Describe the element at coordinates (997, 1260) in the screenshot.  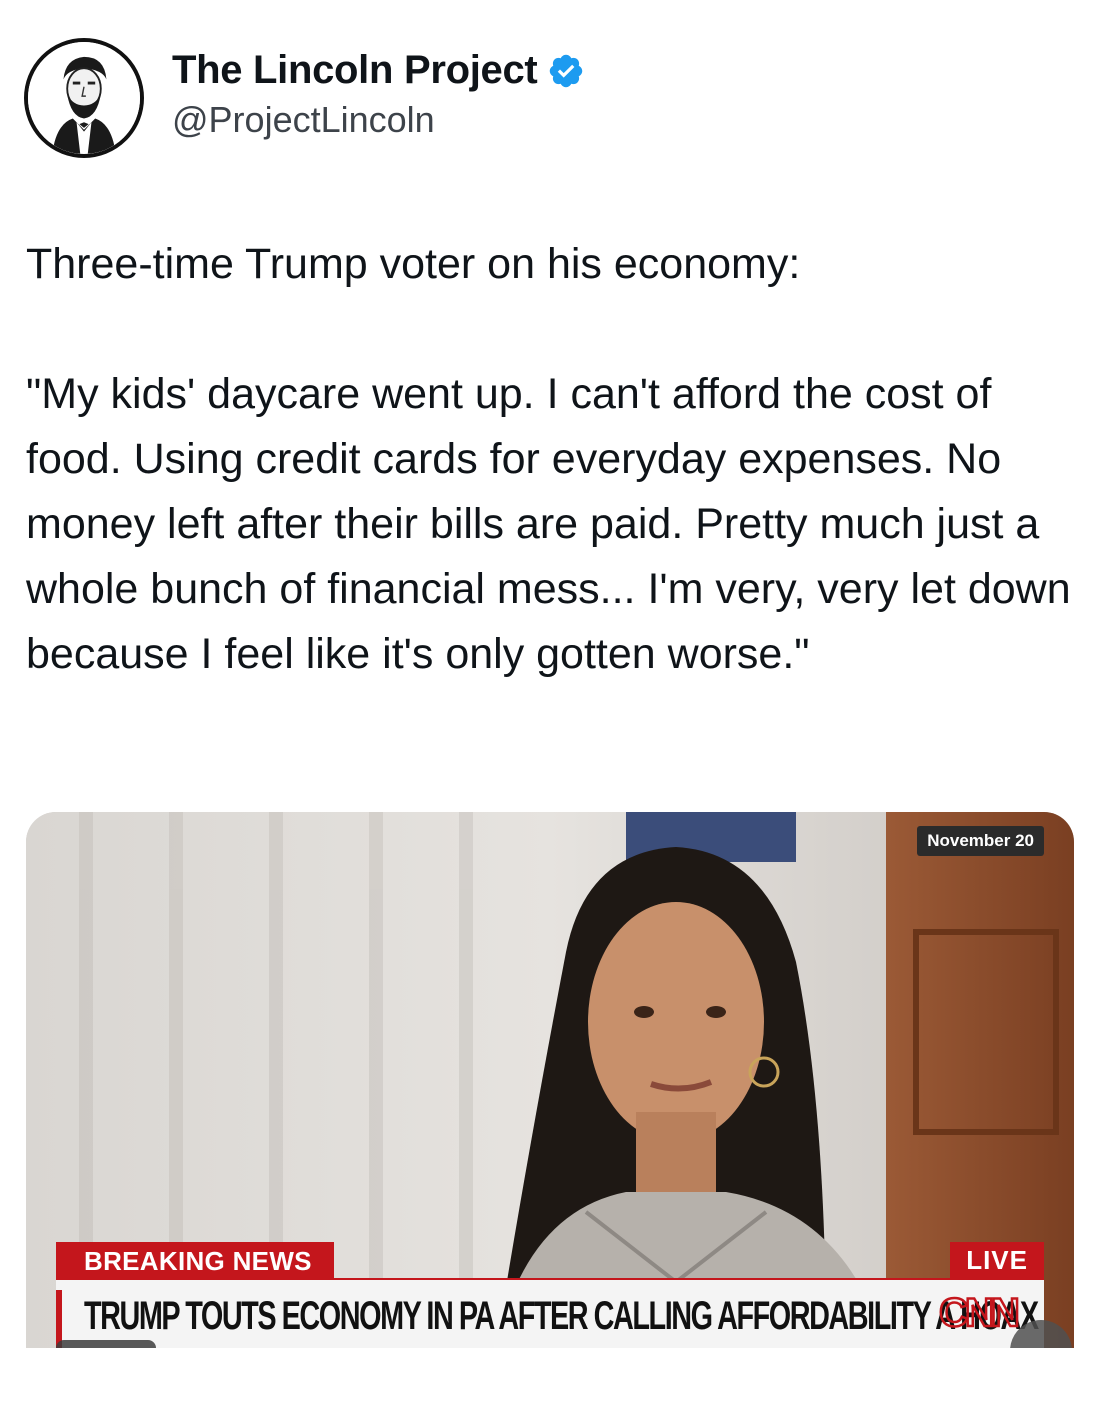
I see `live-label: LIVE` at that location.